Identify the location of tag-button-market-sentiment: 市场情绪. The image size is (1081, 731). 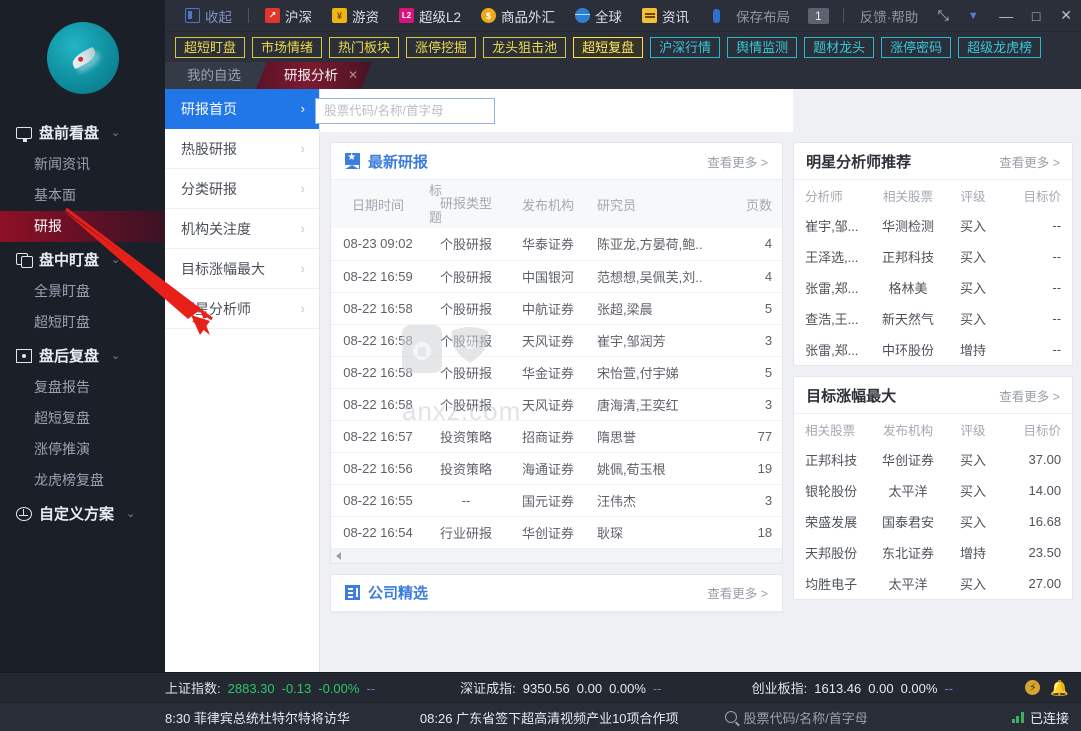
(287, 47).